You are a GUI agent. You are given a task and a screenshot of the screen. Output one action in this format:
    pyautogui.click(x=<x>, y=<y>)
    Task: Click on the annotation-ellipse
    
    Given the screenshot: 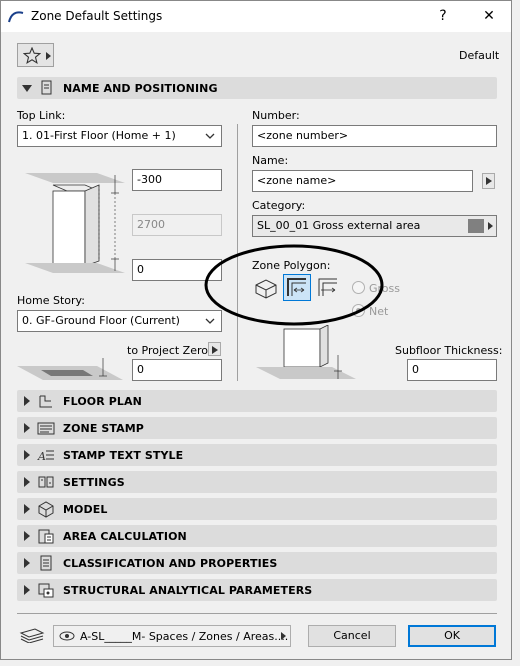 What is the action you would take?
    pyautogui.click(x=294, y=285)
    